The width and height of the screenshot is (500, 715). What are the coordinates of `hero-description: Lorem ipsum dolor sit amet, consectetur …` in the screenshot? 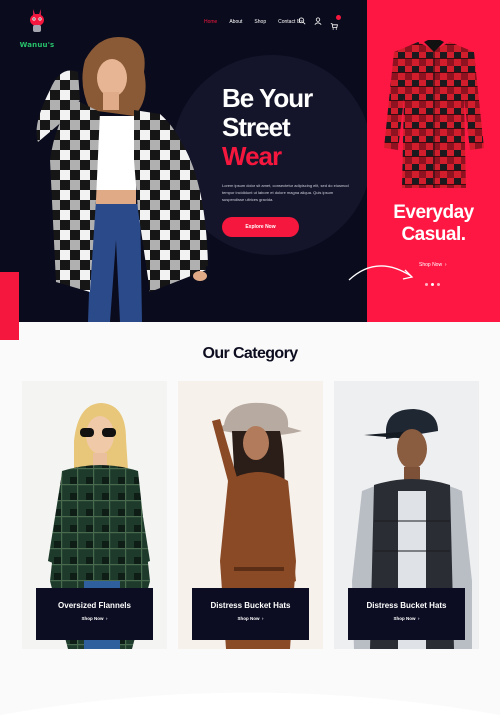 It's located at (285, 192).